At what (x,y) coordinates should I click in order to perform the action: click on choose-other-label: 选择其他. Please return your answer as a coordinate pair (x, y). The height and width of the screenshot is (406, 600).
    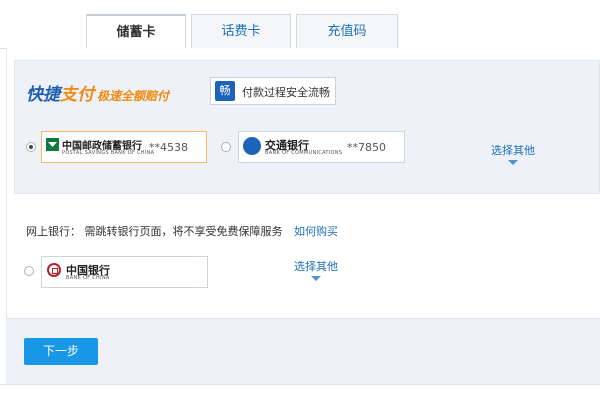
    Looking at the image, I should click on (513, 150).